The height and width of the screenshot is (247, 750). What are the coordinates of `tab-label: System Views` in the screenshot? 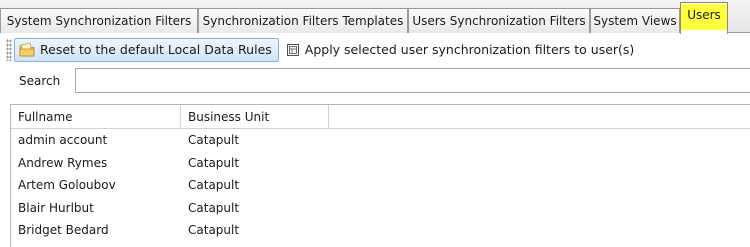 It's located at (635, 21).